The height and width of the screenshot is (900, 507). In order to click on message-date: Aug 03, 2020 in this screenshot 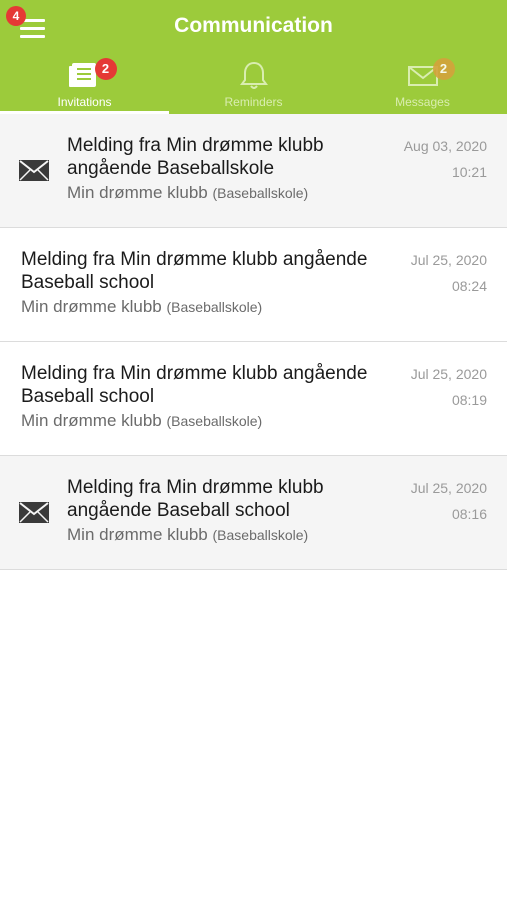, I will do `click(445, 146)`.